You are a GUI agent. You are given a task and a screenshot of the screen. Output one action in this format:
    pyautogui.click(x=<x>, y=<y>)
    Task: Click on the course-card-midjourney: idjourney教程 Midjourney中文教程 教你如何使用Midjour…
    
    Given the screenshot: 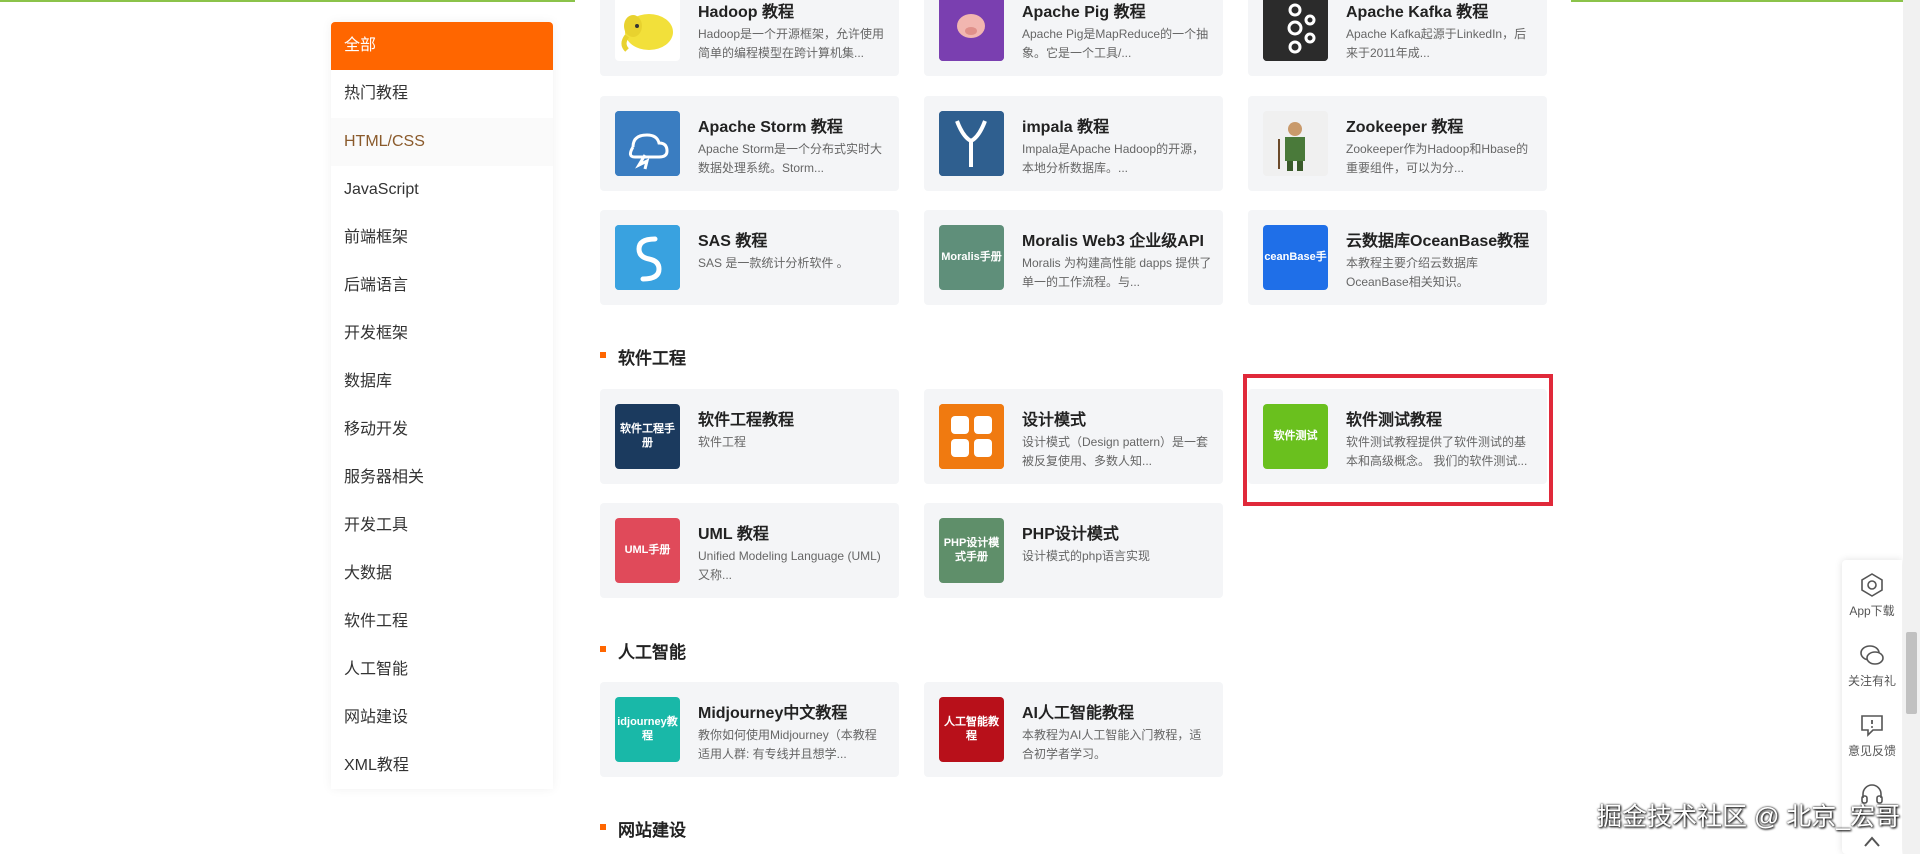 What is the action you would take?
    pyautogui.click(x=749, y=729)
    